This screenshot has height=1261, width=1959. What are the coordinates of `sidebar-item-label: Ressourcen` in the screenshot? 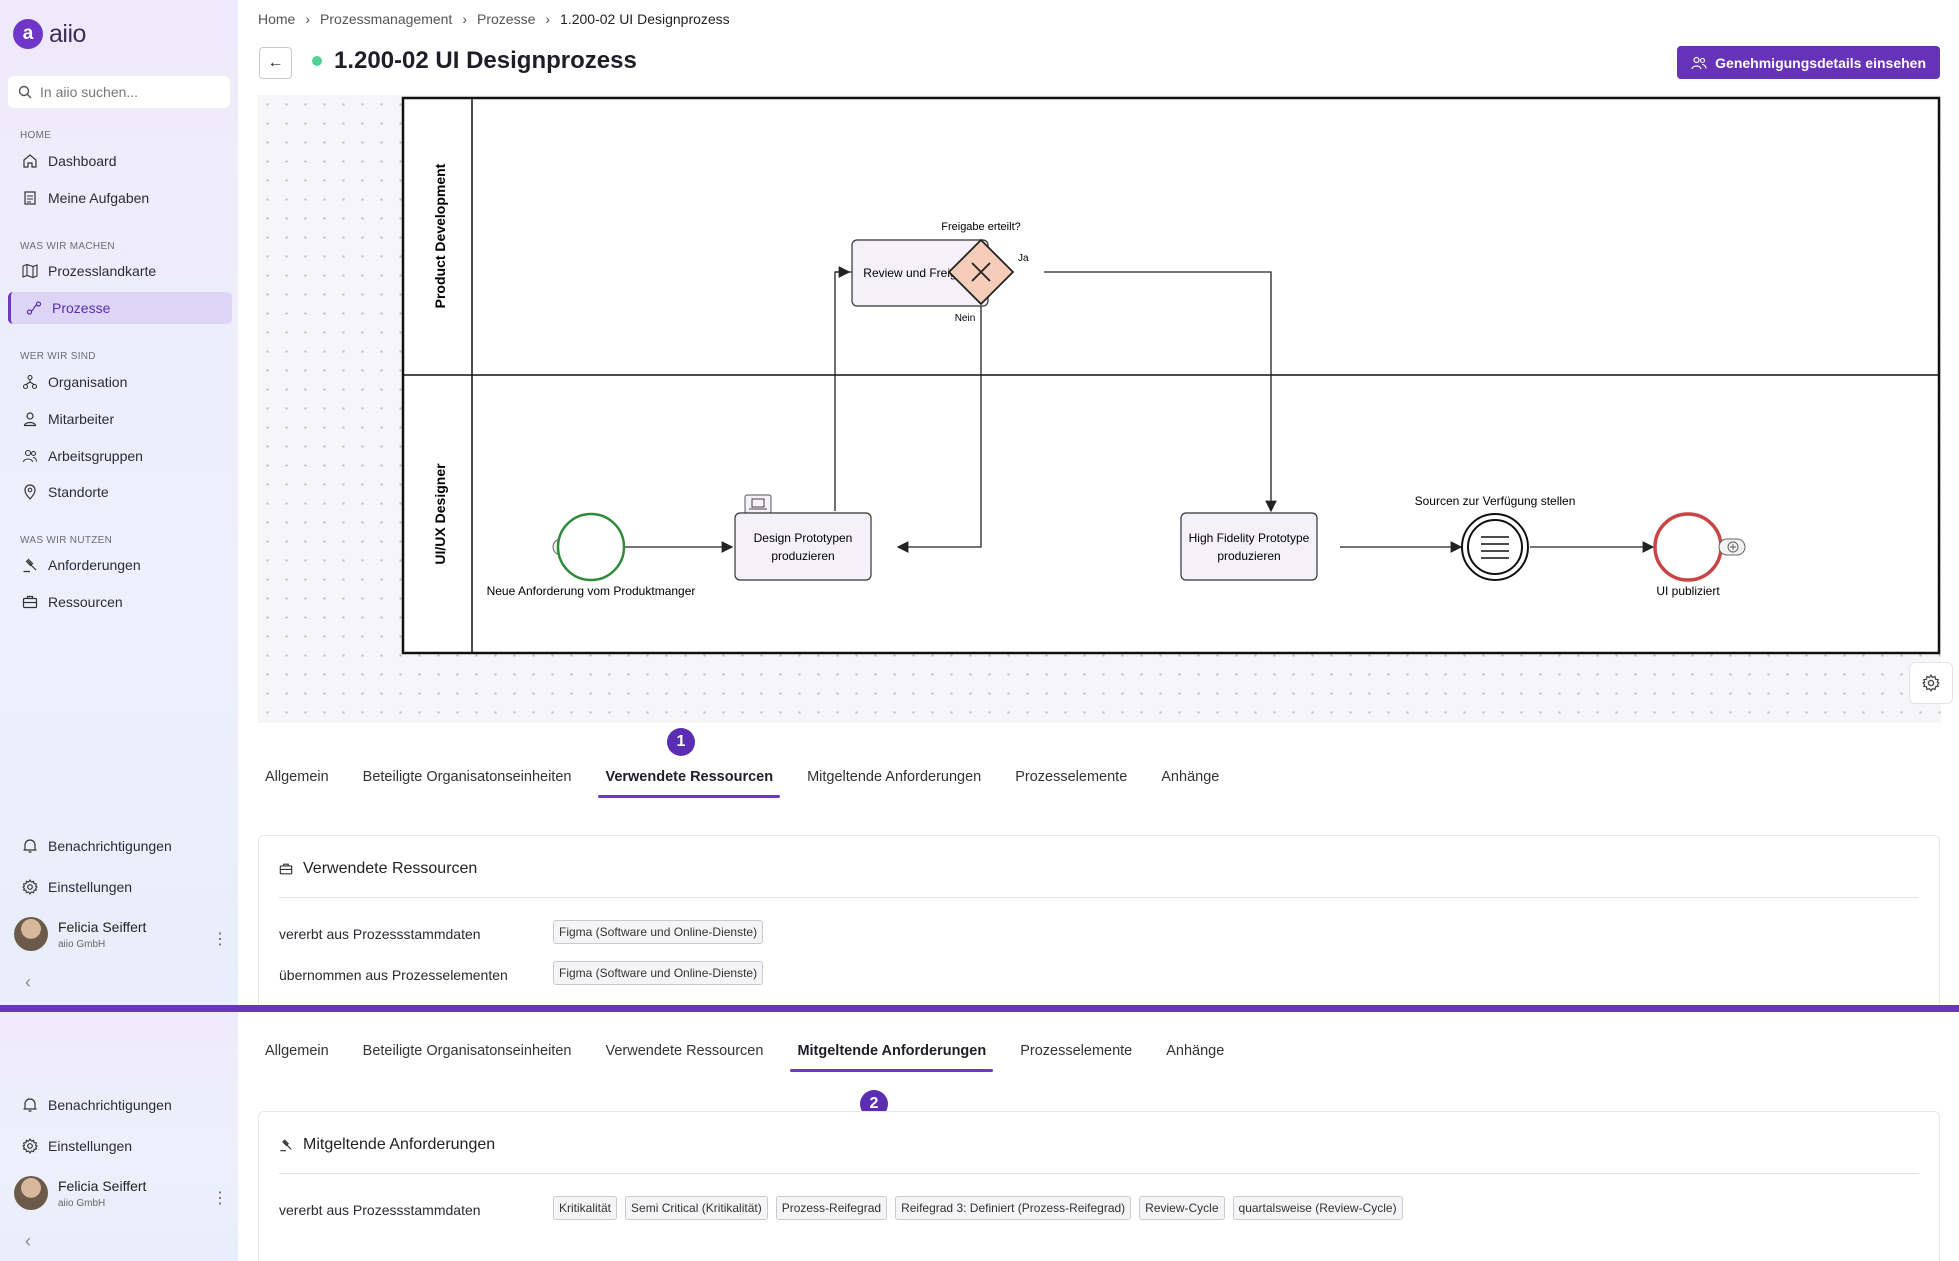 It's located at (85, 602).